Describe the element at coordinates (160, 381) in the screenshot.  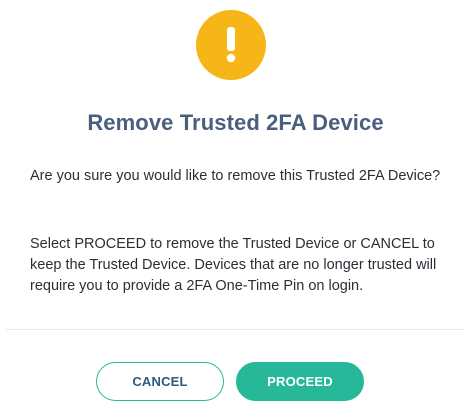
I see `cancel-button: CANCEL` at that location.